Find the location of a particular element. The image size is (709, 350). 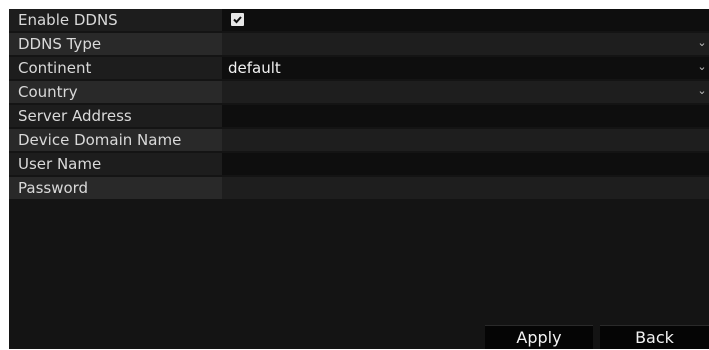

row-password: Password is located at coordinates (359, 188).